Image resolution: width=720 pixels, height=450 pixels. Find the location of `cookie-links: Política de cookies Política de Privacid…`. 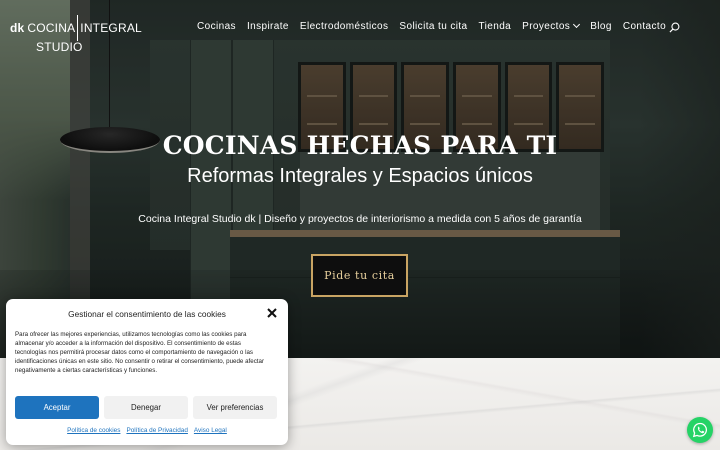

cookie-links: Política de cookies Política de Privacid… is located at coordinates (147, 430).